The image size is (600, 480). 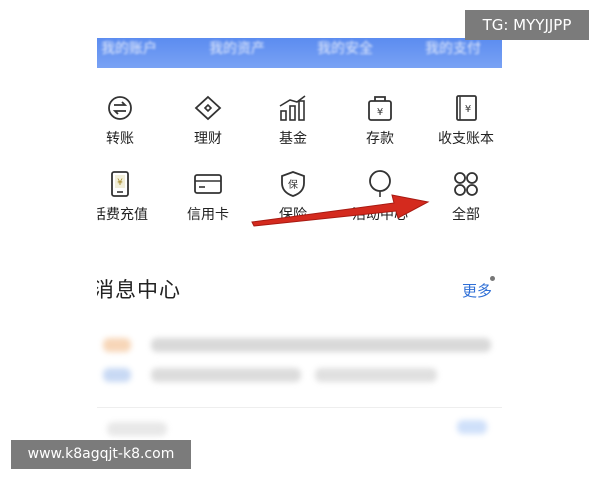 What do you see at coordinates (340, 210) in the screenshot?
I see `annotation-arrow` at bounding box center [340, 210].